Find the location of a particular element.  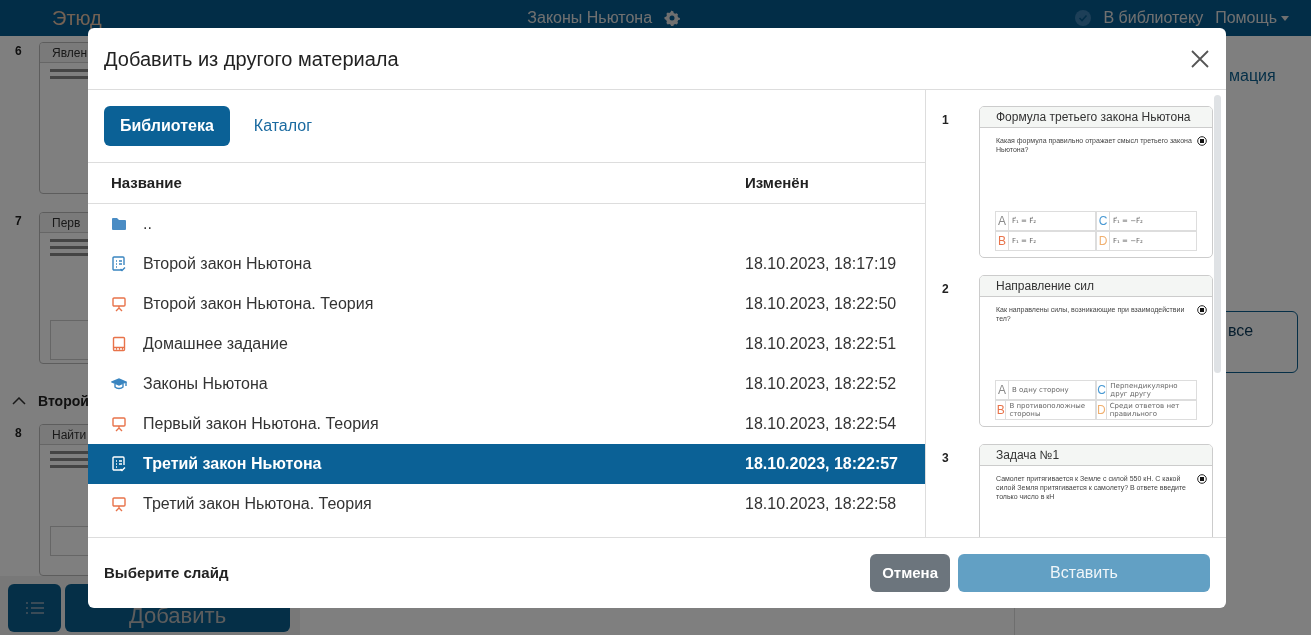

file-row: Первый закон Ньютона. Теория 18.10.2023, 18:22:54 is located at coordinates (506, 424).